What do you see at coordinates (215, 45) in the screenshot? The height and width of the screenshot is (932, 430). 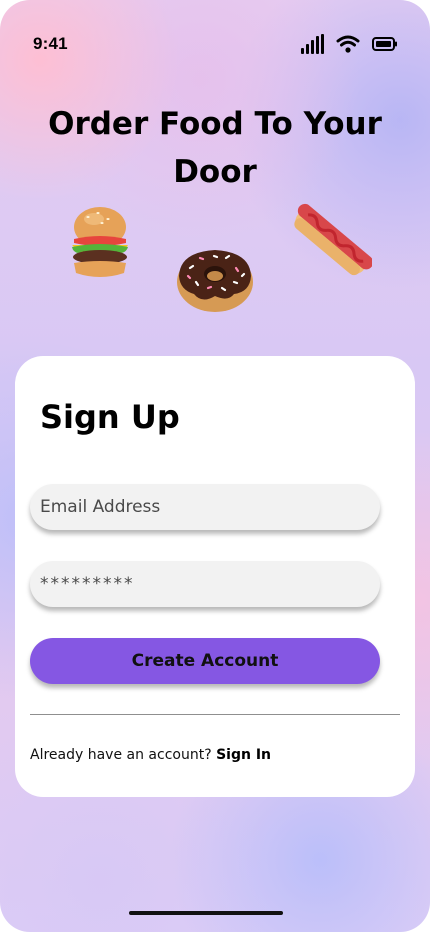 I see `status-bar: 9:41` at bounding box center [215, 45].